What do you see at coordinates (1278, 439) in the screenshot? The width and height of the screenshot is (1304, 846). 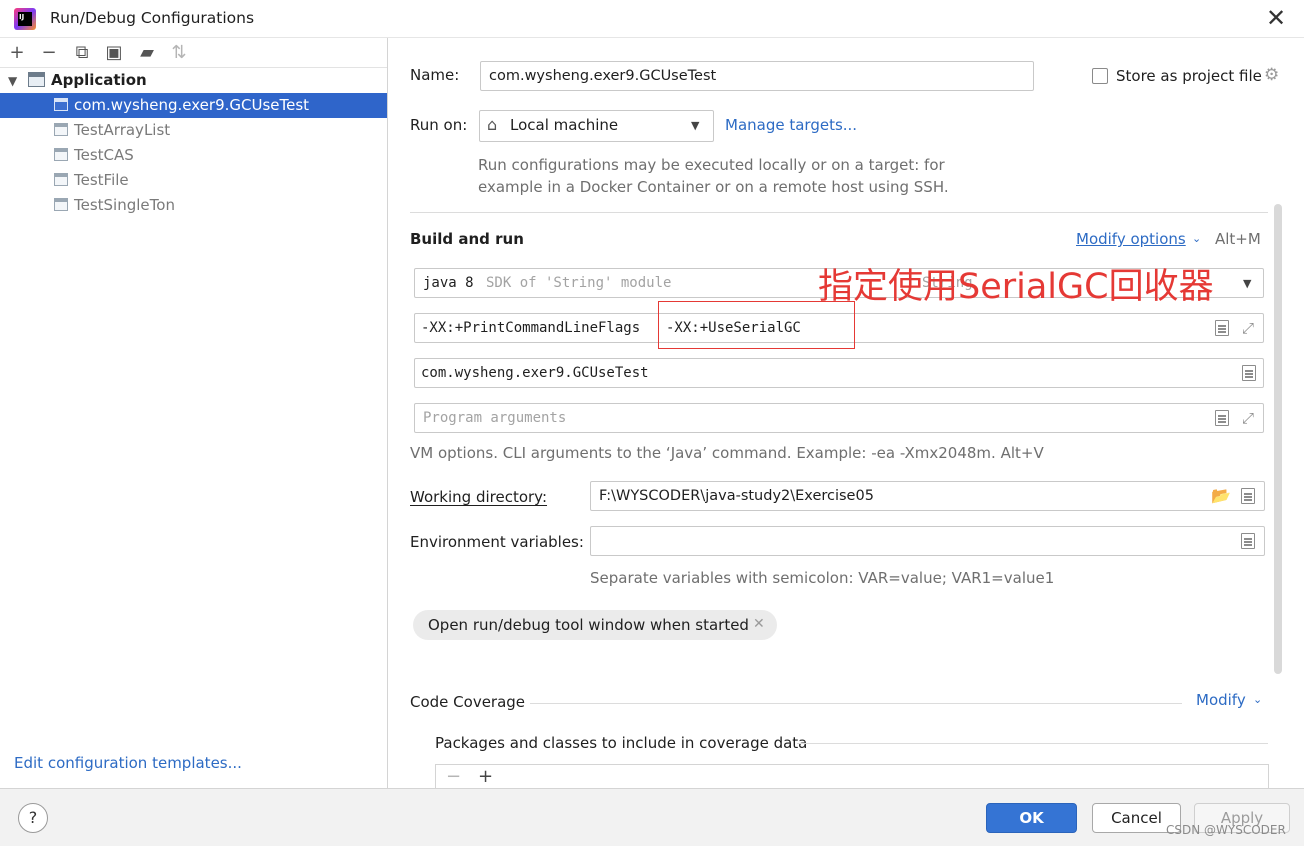 I see `scrollbar` at bounding box center [1278, 439].